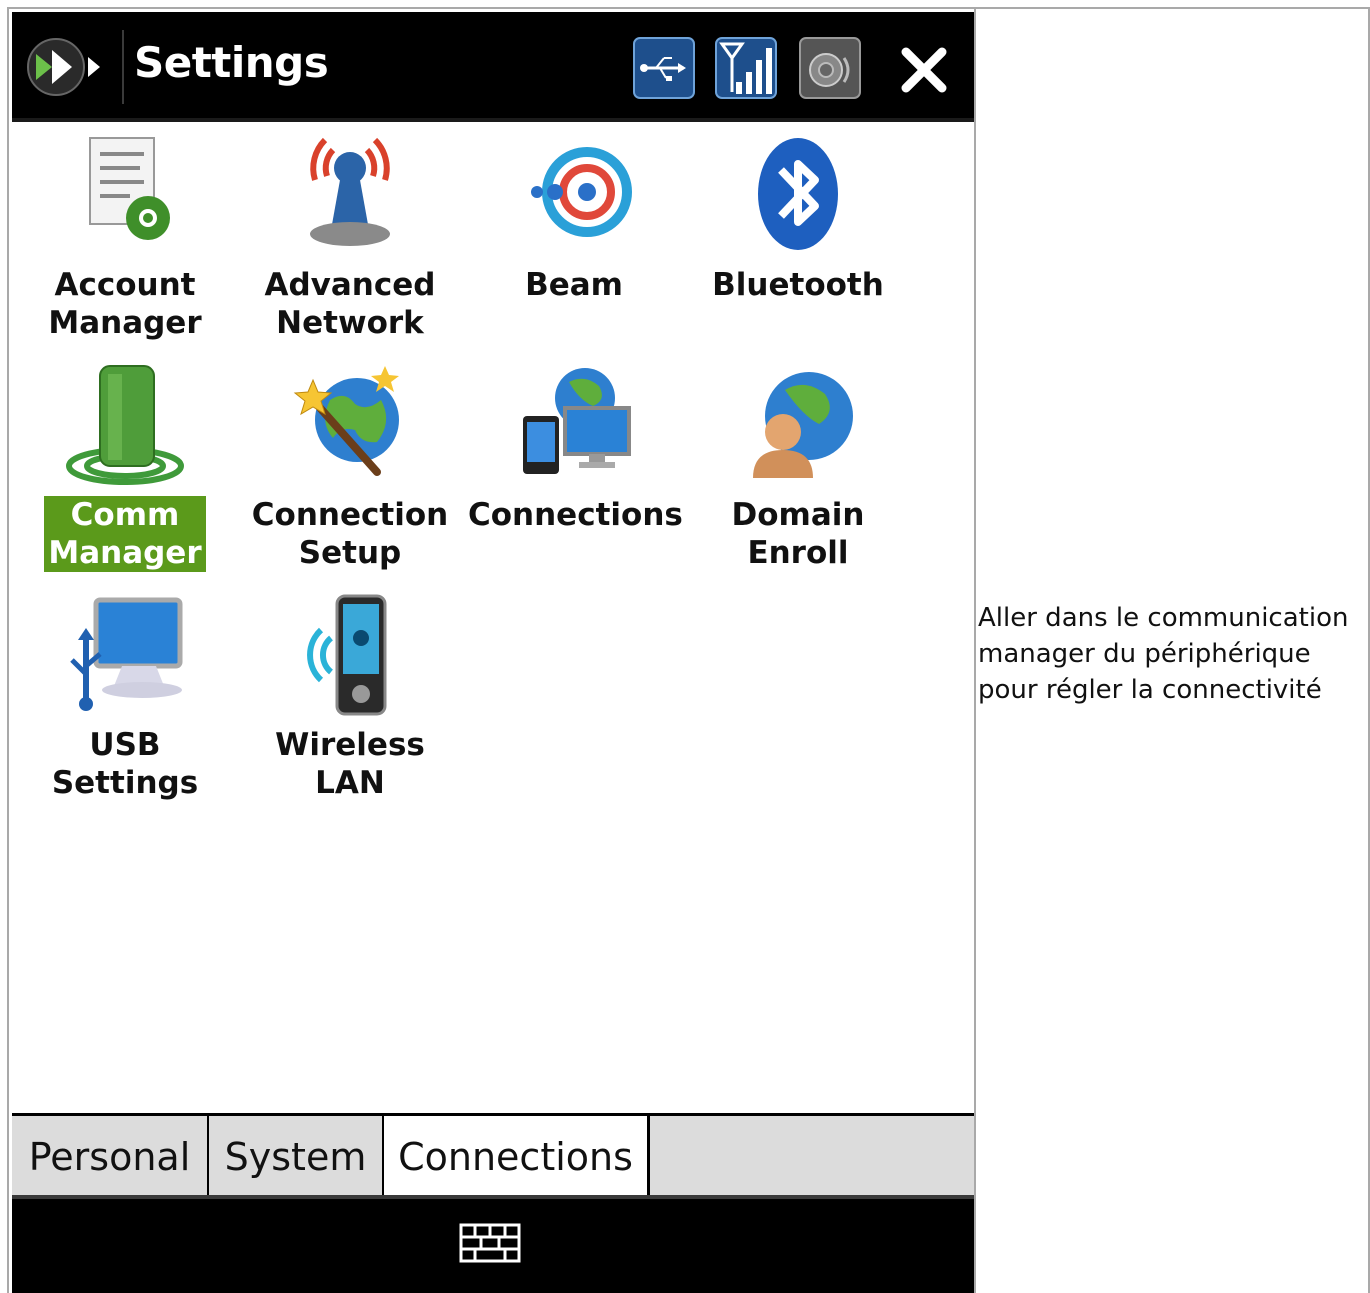 This screenshot has width=1370, height=1293. What do you see at coordinates (125, 425) in the screenshot?
I see `comm-manager-icon` at bounding box center [125, 425].